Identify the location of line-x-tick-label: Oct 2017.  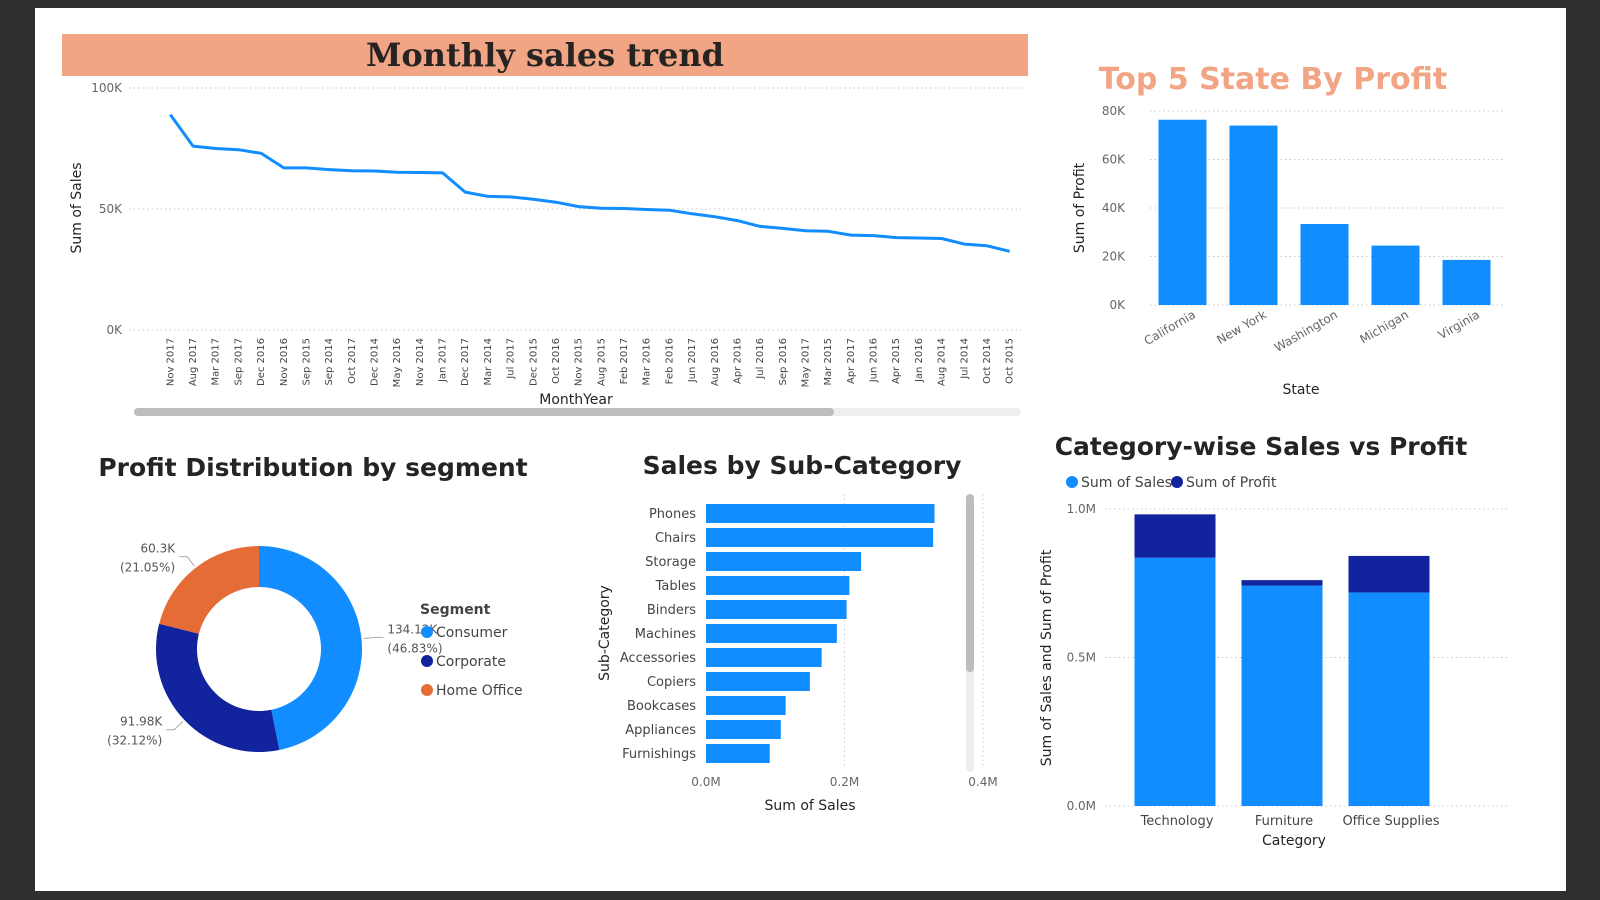
(352, 361).